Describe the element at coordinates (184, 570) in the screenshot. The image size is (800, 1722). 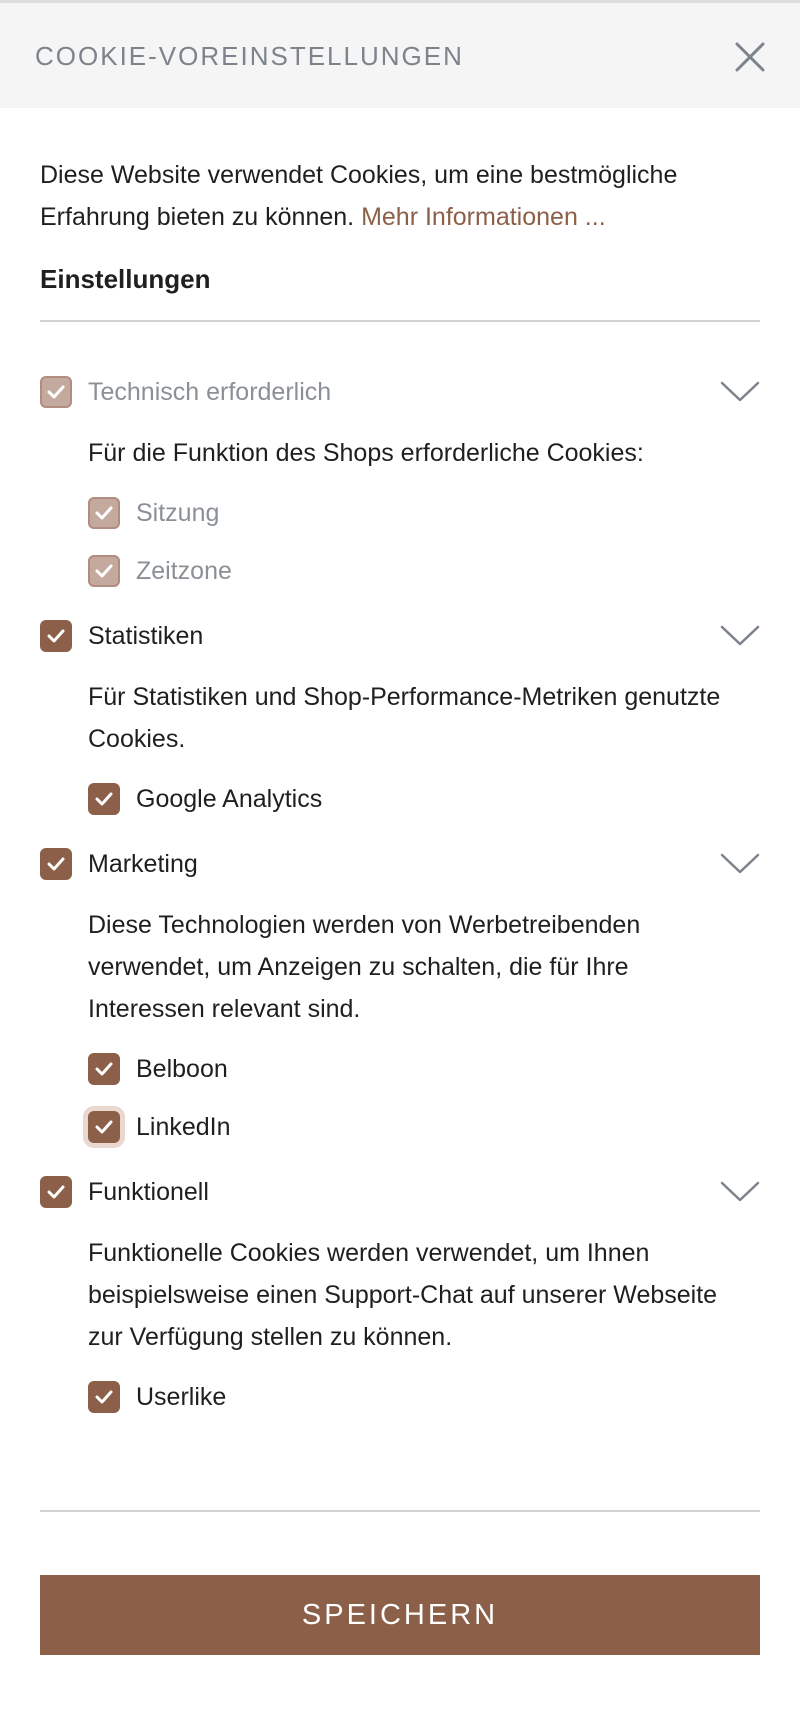
I see `cookie-label: Zeitzone` at that location.